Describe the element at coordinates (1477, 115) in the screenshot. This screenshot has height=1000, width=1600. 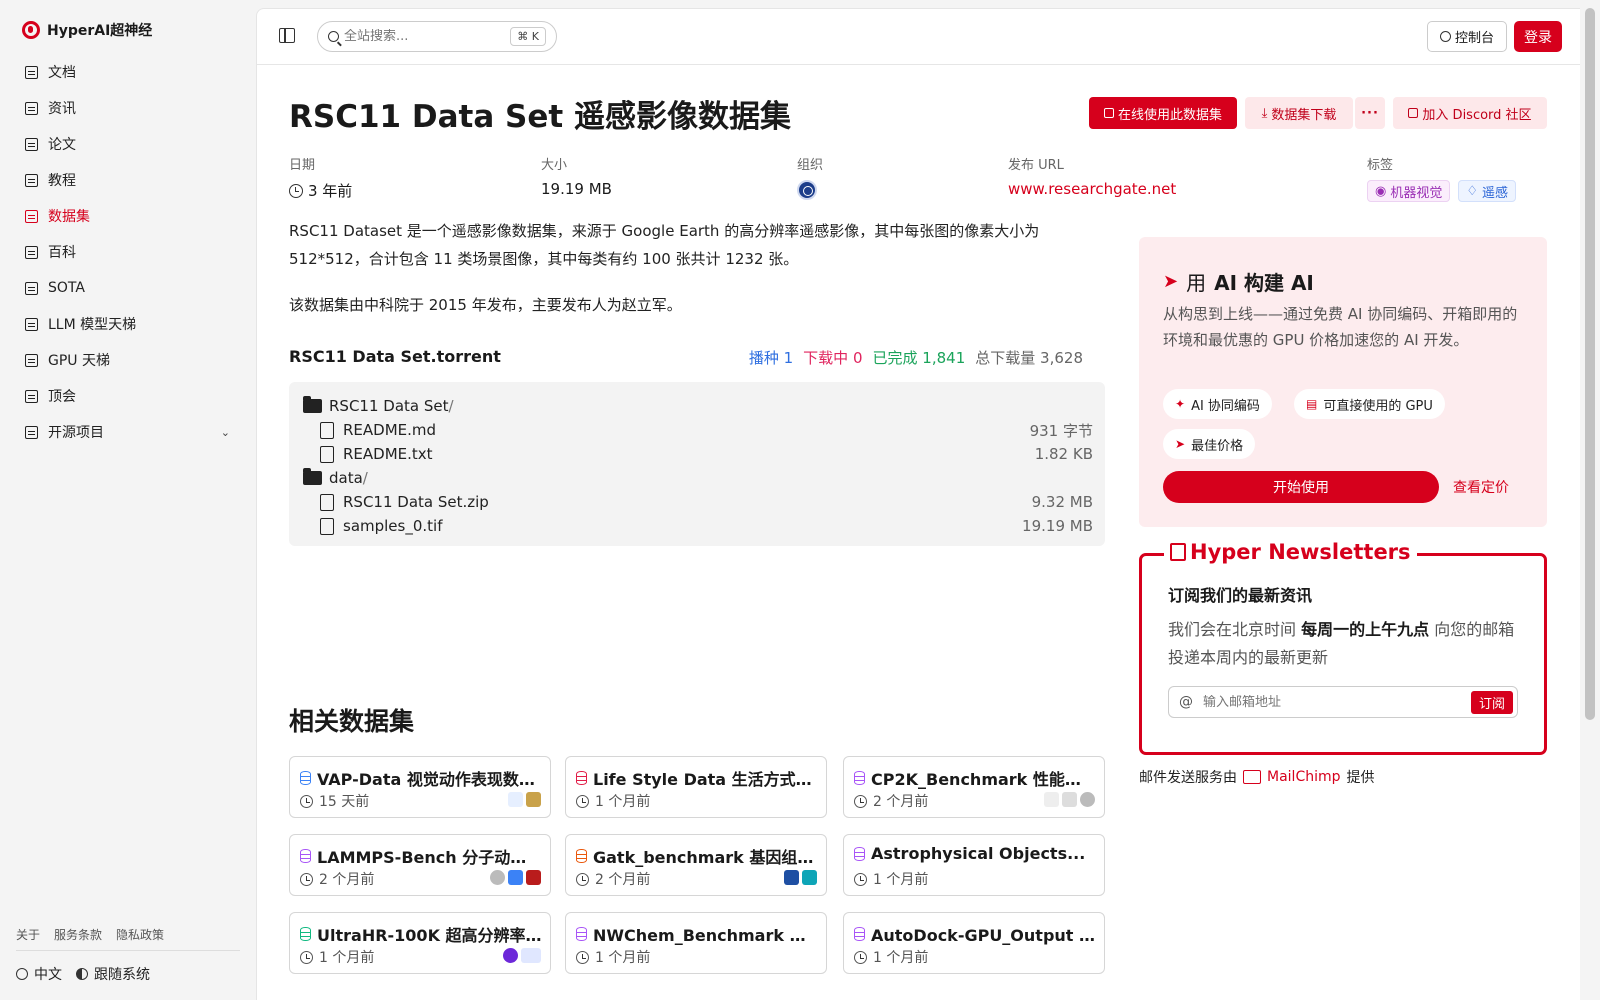
I see `discord-label: 加入 Discord 社区` at that location.